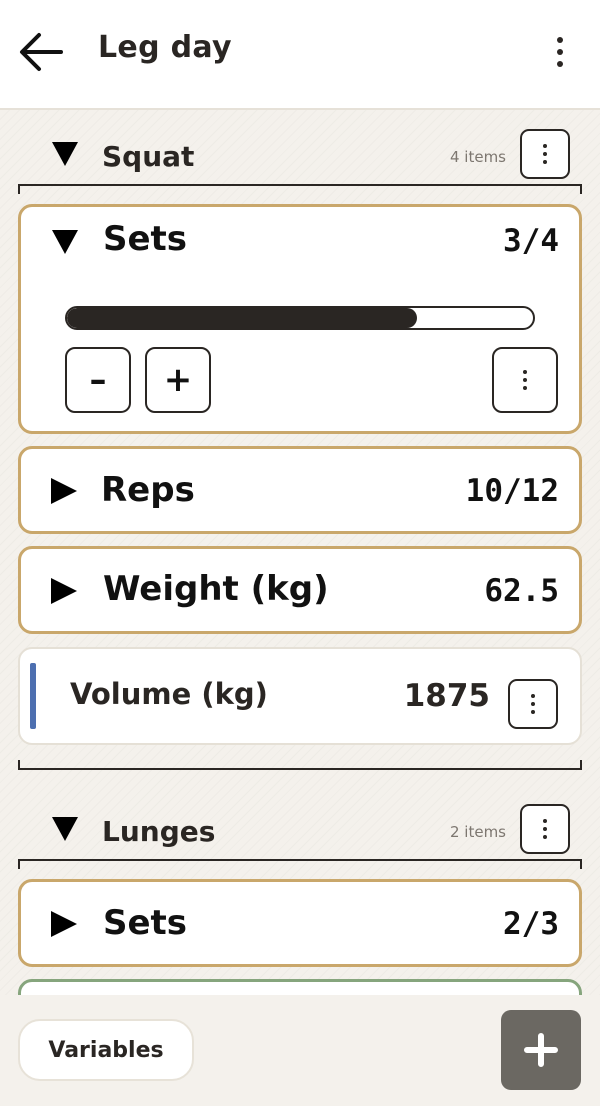 This screenshot has width=600, height=1106. I want to click on card-value: 10/12, so click(512, 491).